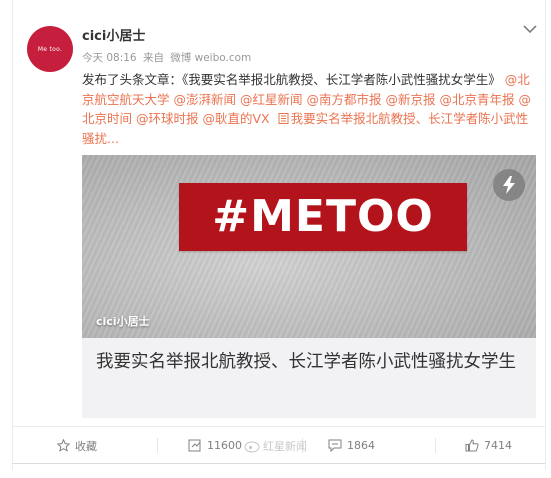 The height and width of the screenshot is (478, 551). I want to click on repost-icon, so click(194, 445).